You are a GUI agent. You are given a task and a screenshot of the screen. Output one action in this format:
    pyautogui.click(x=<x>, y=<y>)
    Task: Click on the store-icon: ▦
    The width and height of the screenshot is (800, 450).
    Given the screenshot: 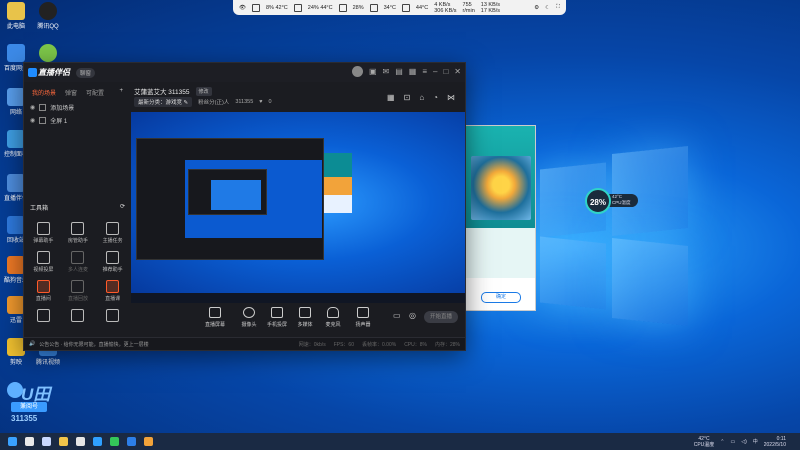 What is the action you would take?
    pyautogui.click(x=413, y=71)
    